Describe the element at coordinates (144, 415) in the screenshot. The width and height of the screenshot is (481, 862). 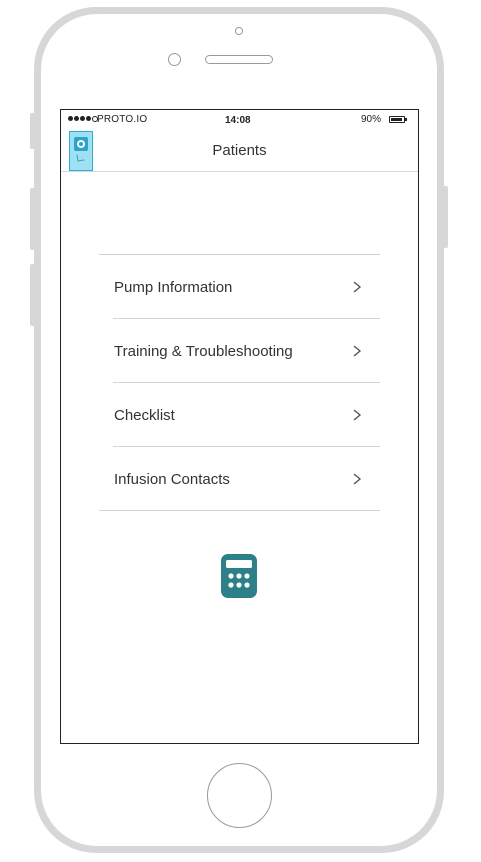
I see `menu-item-label: Checklist` at that location.